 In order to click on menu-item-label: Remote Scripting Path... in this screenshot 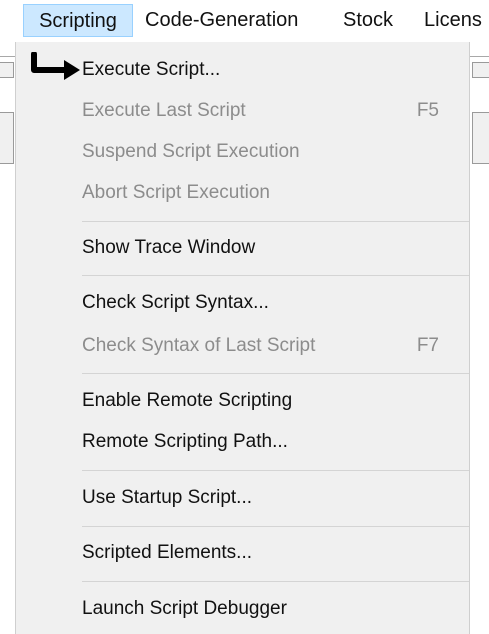, I will do `click(185, 441)`.